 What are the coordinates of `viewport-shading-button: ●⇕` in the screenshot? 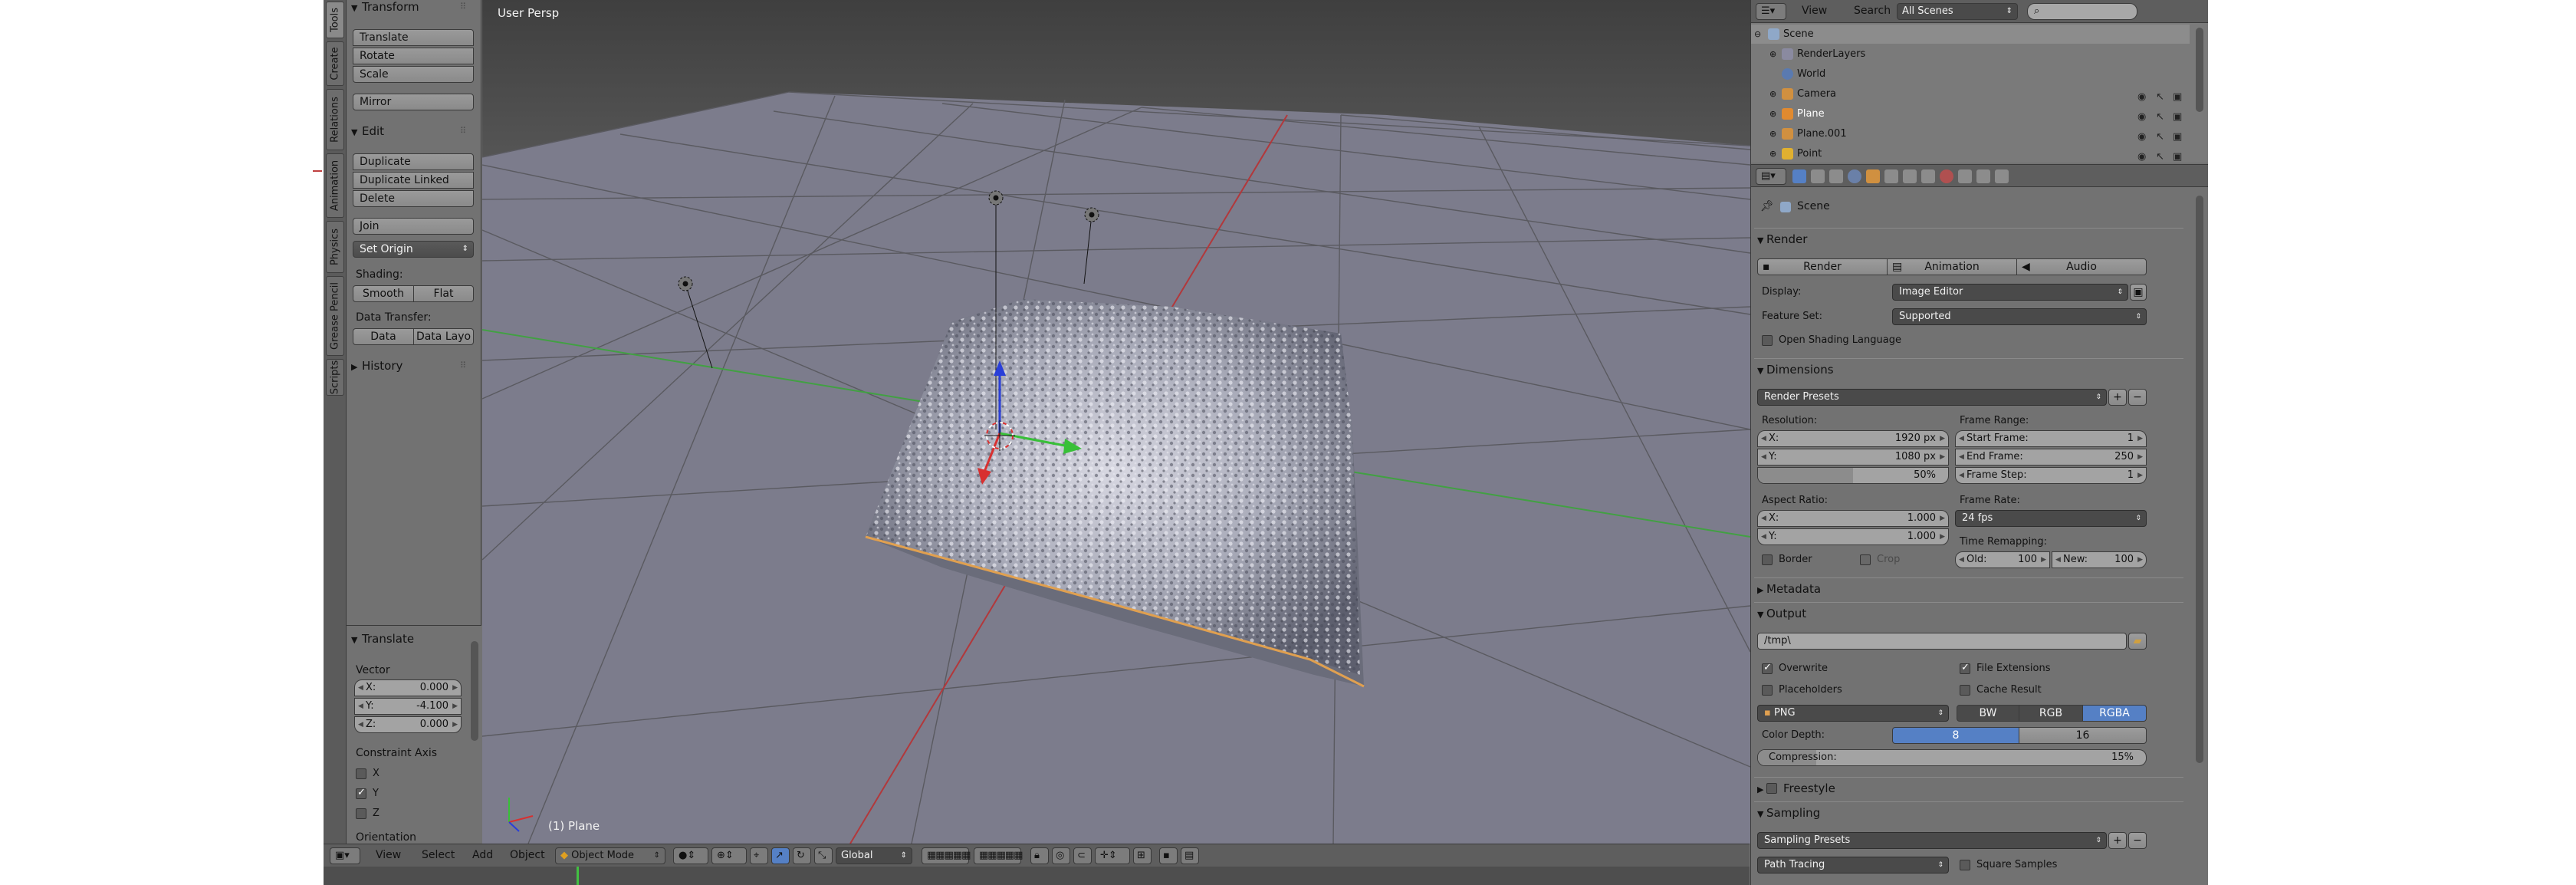 It's located at (691, 855).